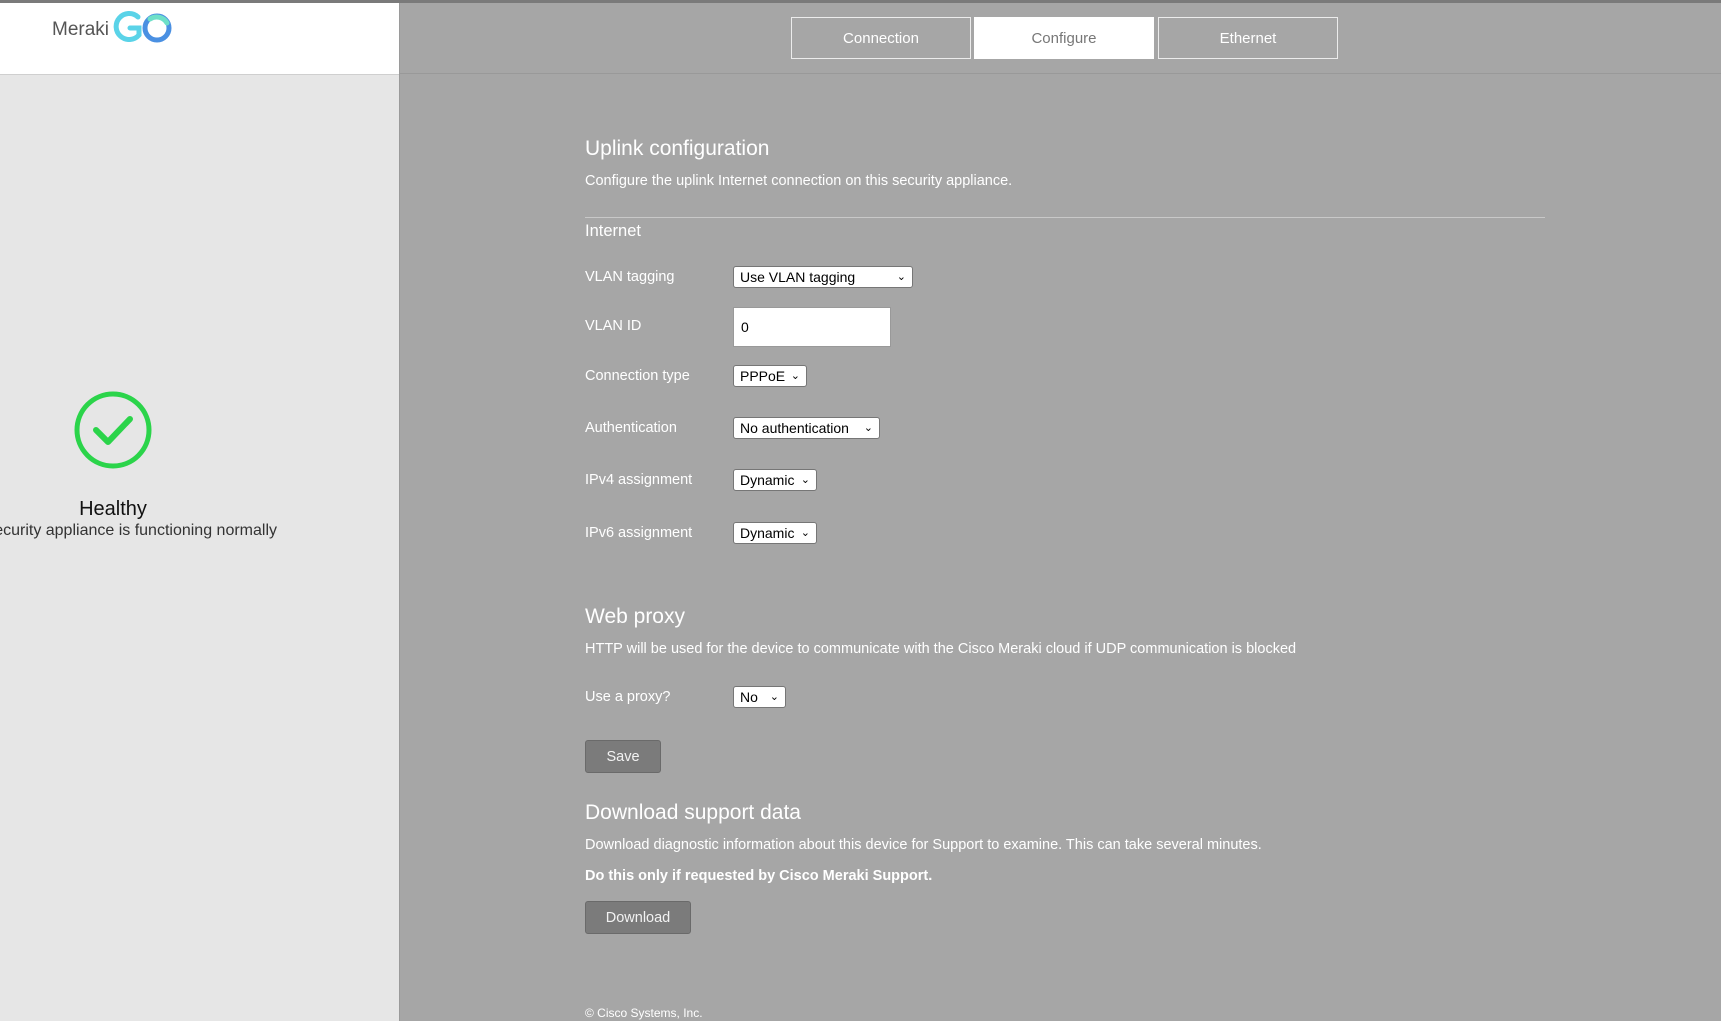  I want to click on authentication-value: No authentication, so click(794, 428).